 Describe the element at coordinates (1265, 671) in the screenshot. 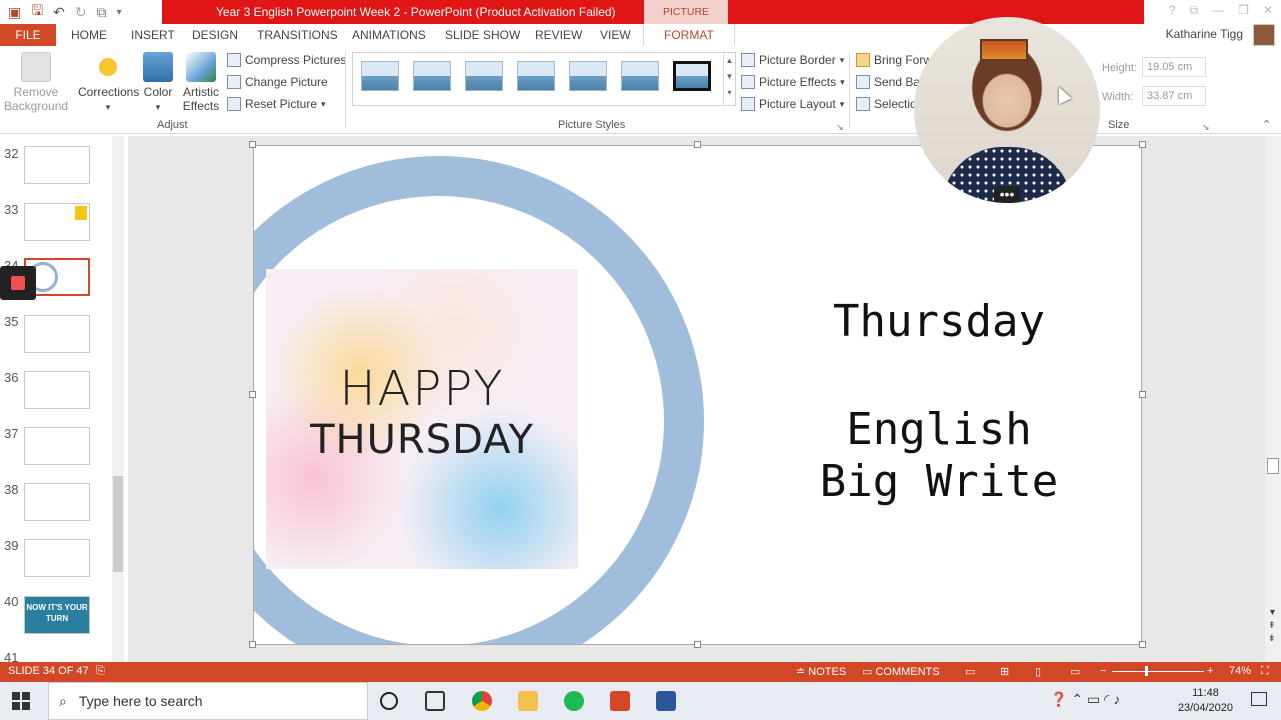

I see `fit-to-window-icon: ⛶` at that location.